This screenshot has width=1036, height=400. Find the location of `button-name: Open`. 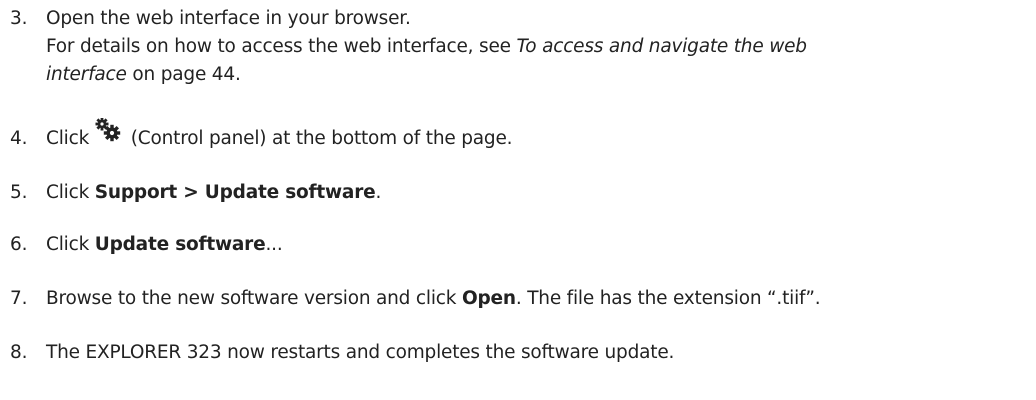

button-name: Open is located at coordinates (488, 298).